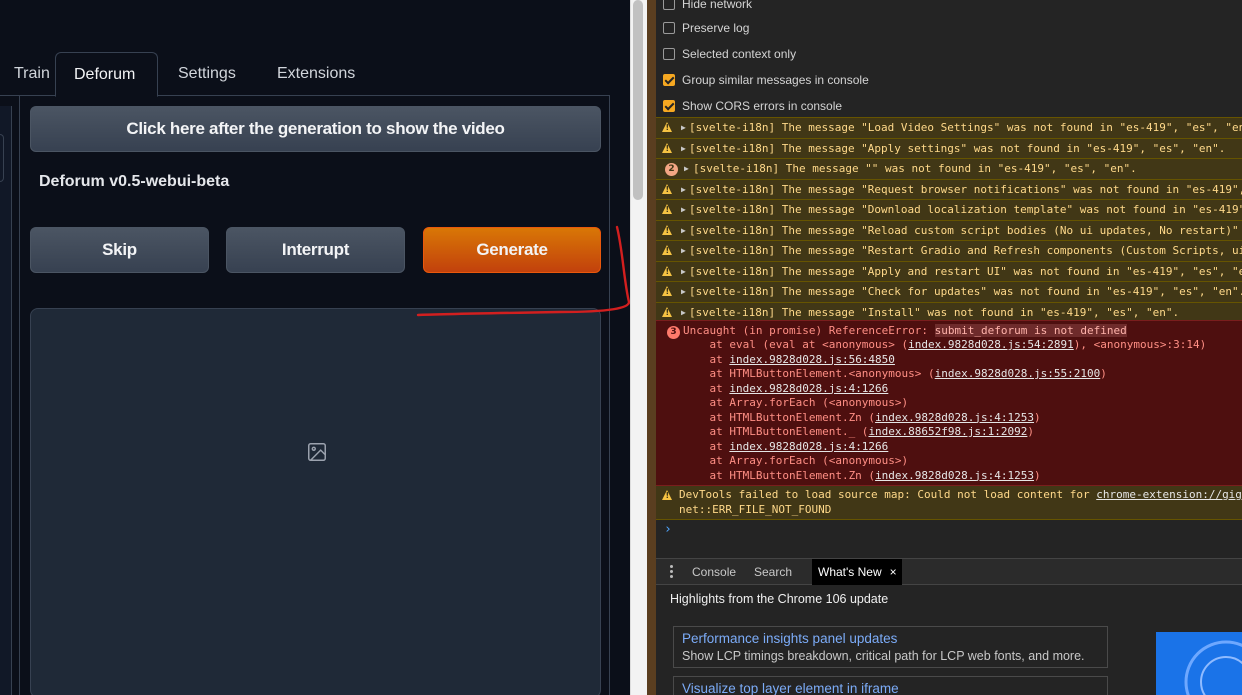 This screenshot has width=1242, height=695. I want to click on desktop-background-strip, so click(651, 347).